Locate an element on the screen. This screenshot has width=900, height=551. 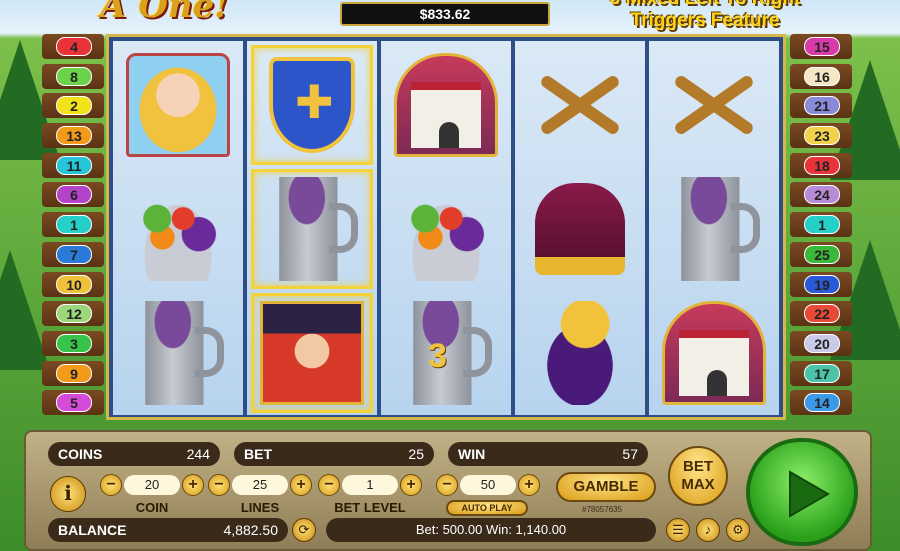
payline-right: 20 is located at coordinates (821, 343).